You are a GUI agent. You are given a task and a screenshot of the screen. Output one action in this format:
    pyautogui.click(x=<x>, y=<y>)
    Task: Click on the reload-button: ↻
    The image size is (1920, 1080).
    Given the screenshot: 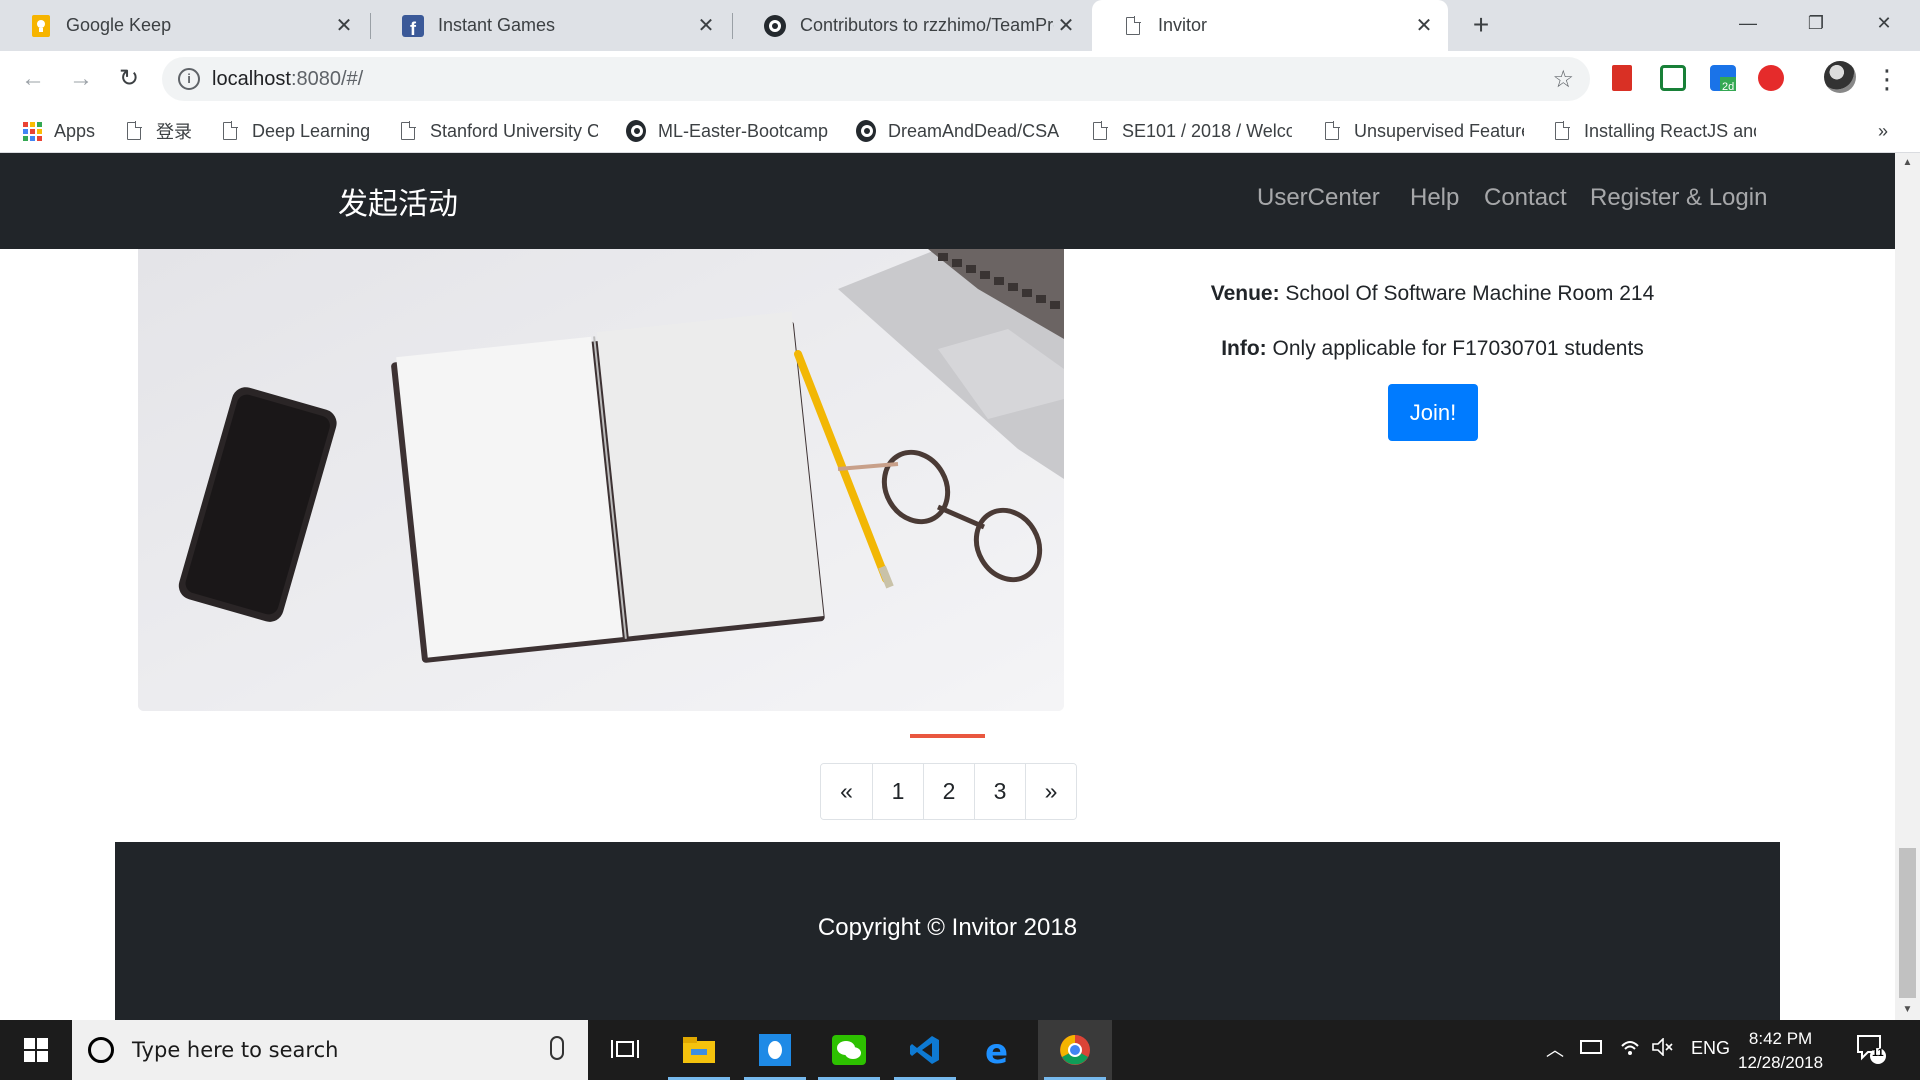 What is the action you would take?
    pyautogui.click(x=129, y=79)
    